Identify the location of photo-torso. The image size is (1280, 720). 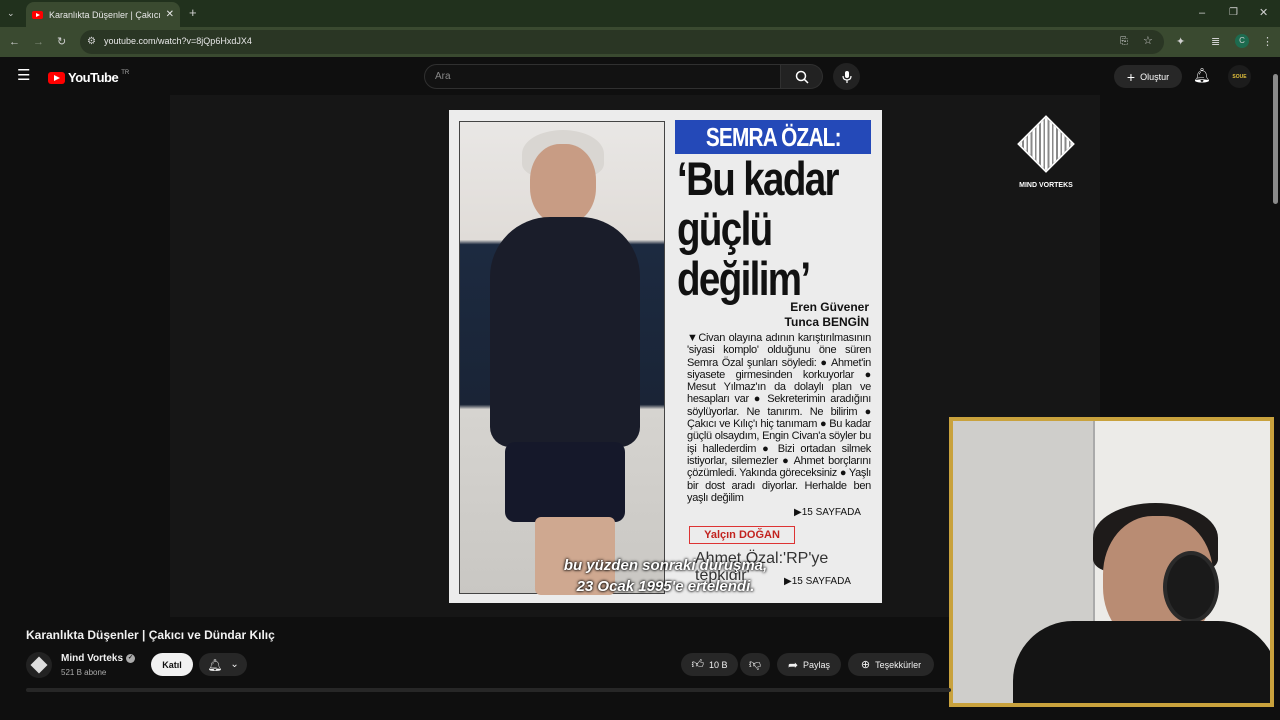
(565, 332).